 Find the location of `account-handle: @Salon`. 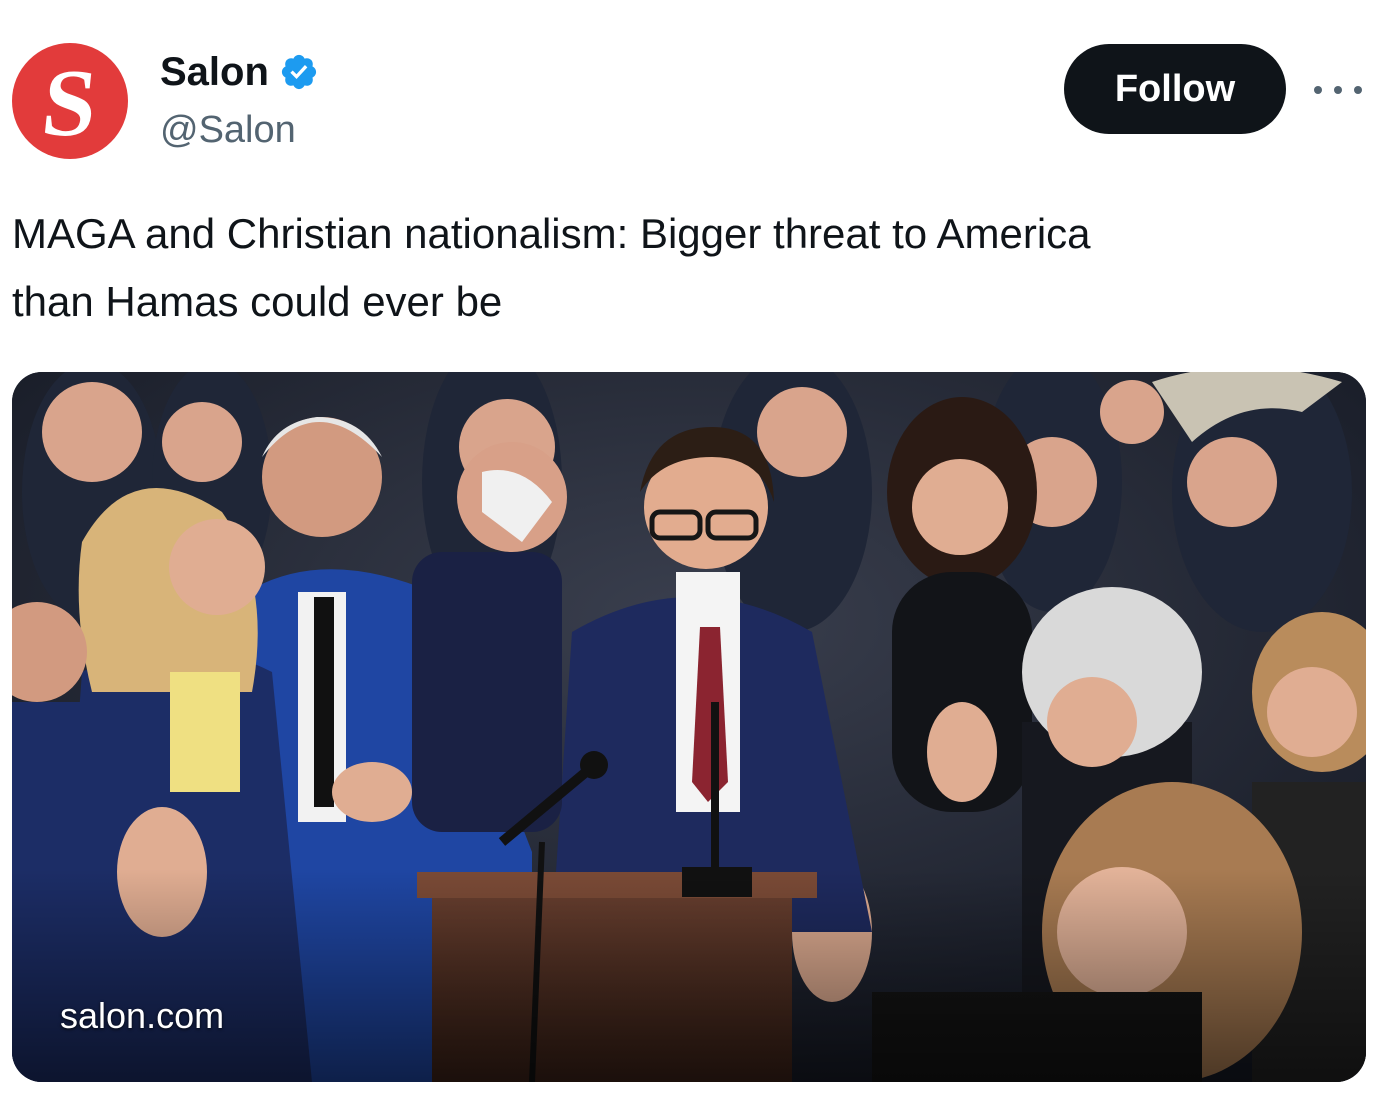

account-handle: @Salon is located at coordinates (228, 130).